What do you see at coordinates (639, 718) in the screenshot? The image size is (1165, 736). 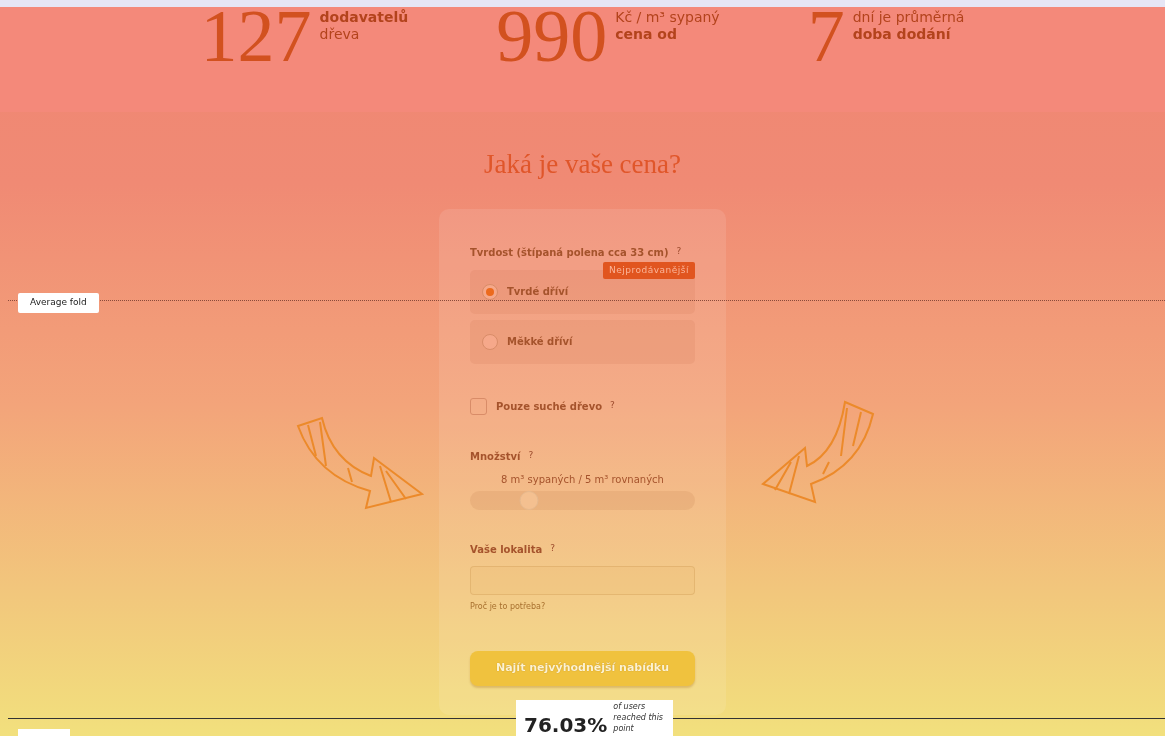 I see `tooltip-note: of users reached this point` at bounding box center [639, 718].